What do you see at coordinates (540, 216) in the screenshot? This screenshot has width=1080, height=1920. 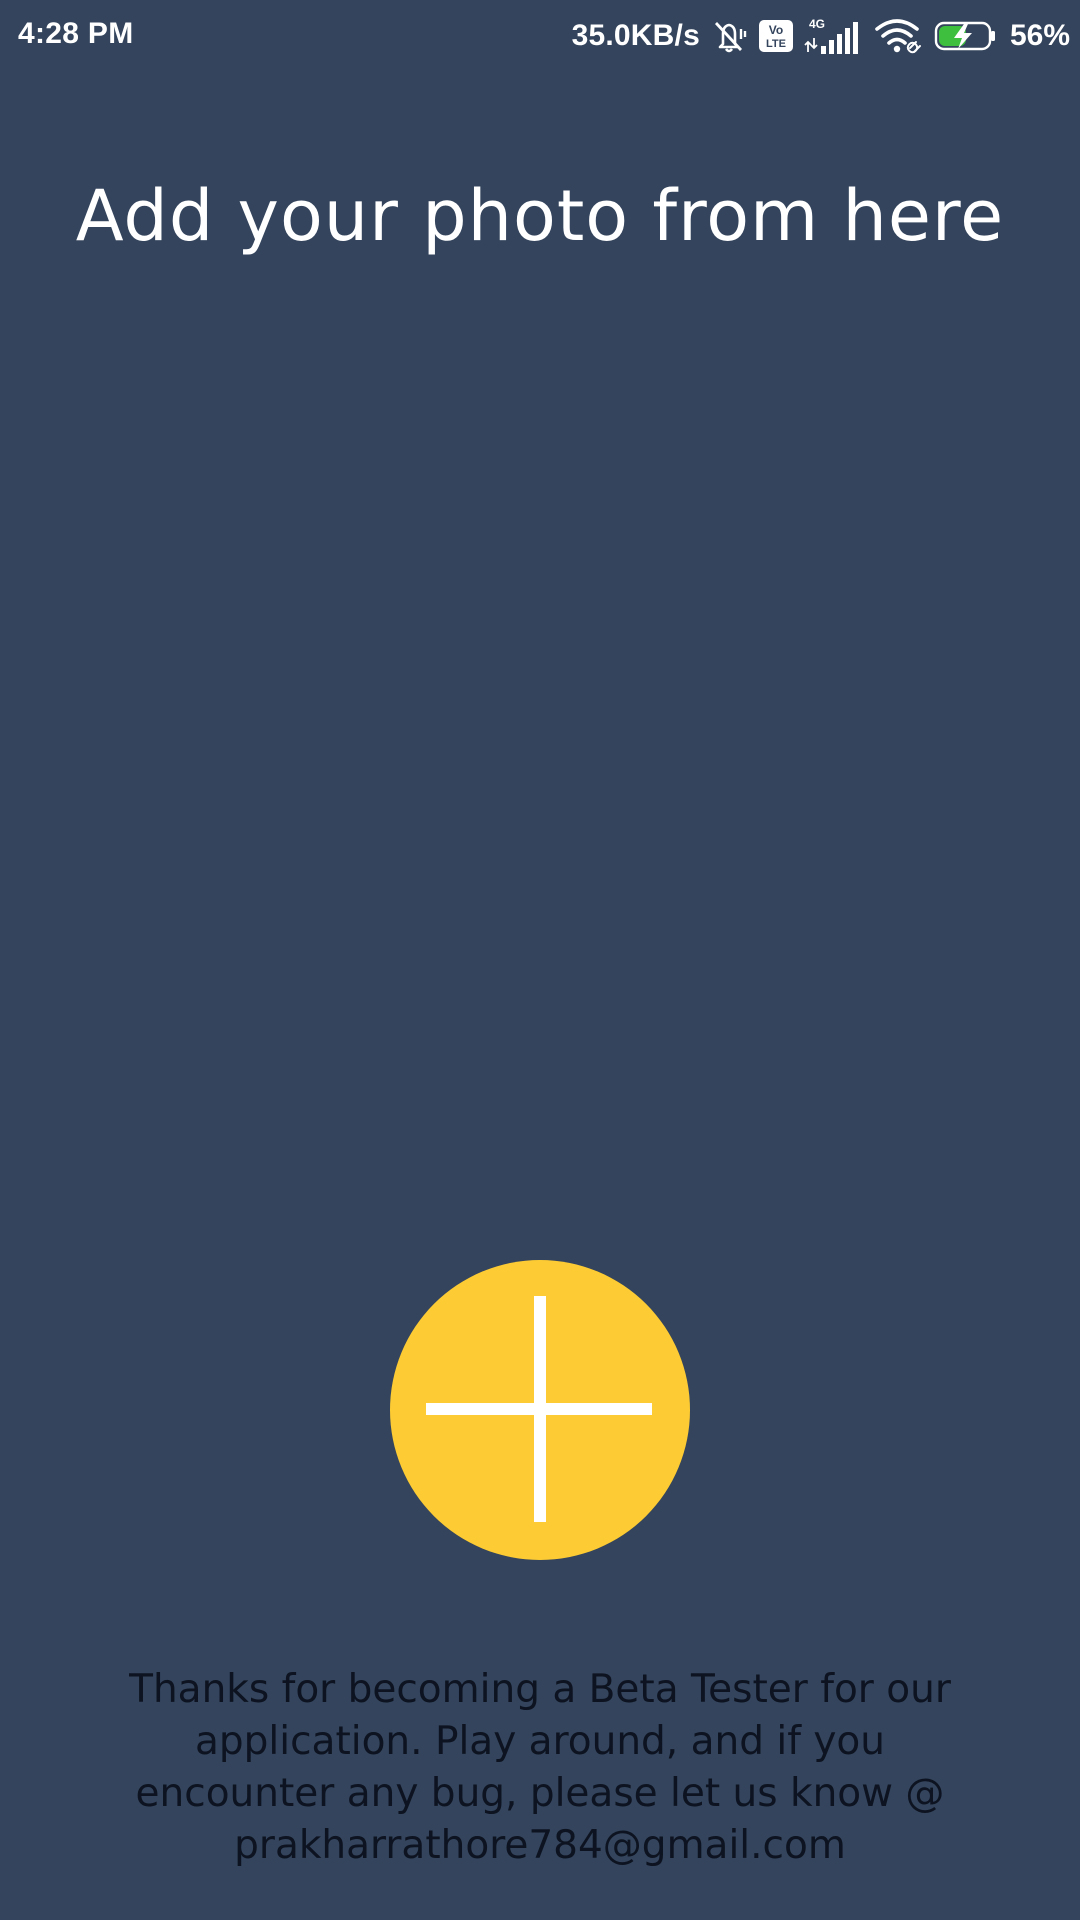 I see `page-title: Add your photo from here` at bounding box center [540, 216].